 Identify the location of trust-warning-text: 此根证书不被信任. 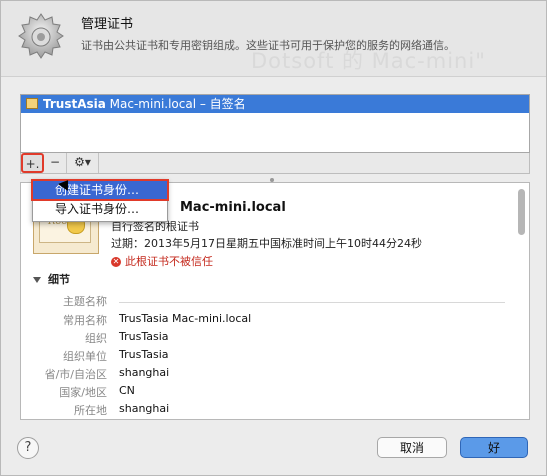
(169, 261).